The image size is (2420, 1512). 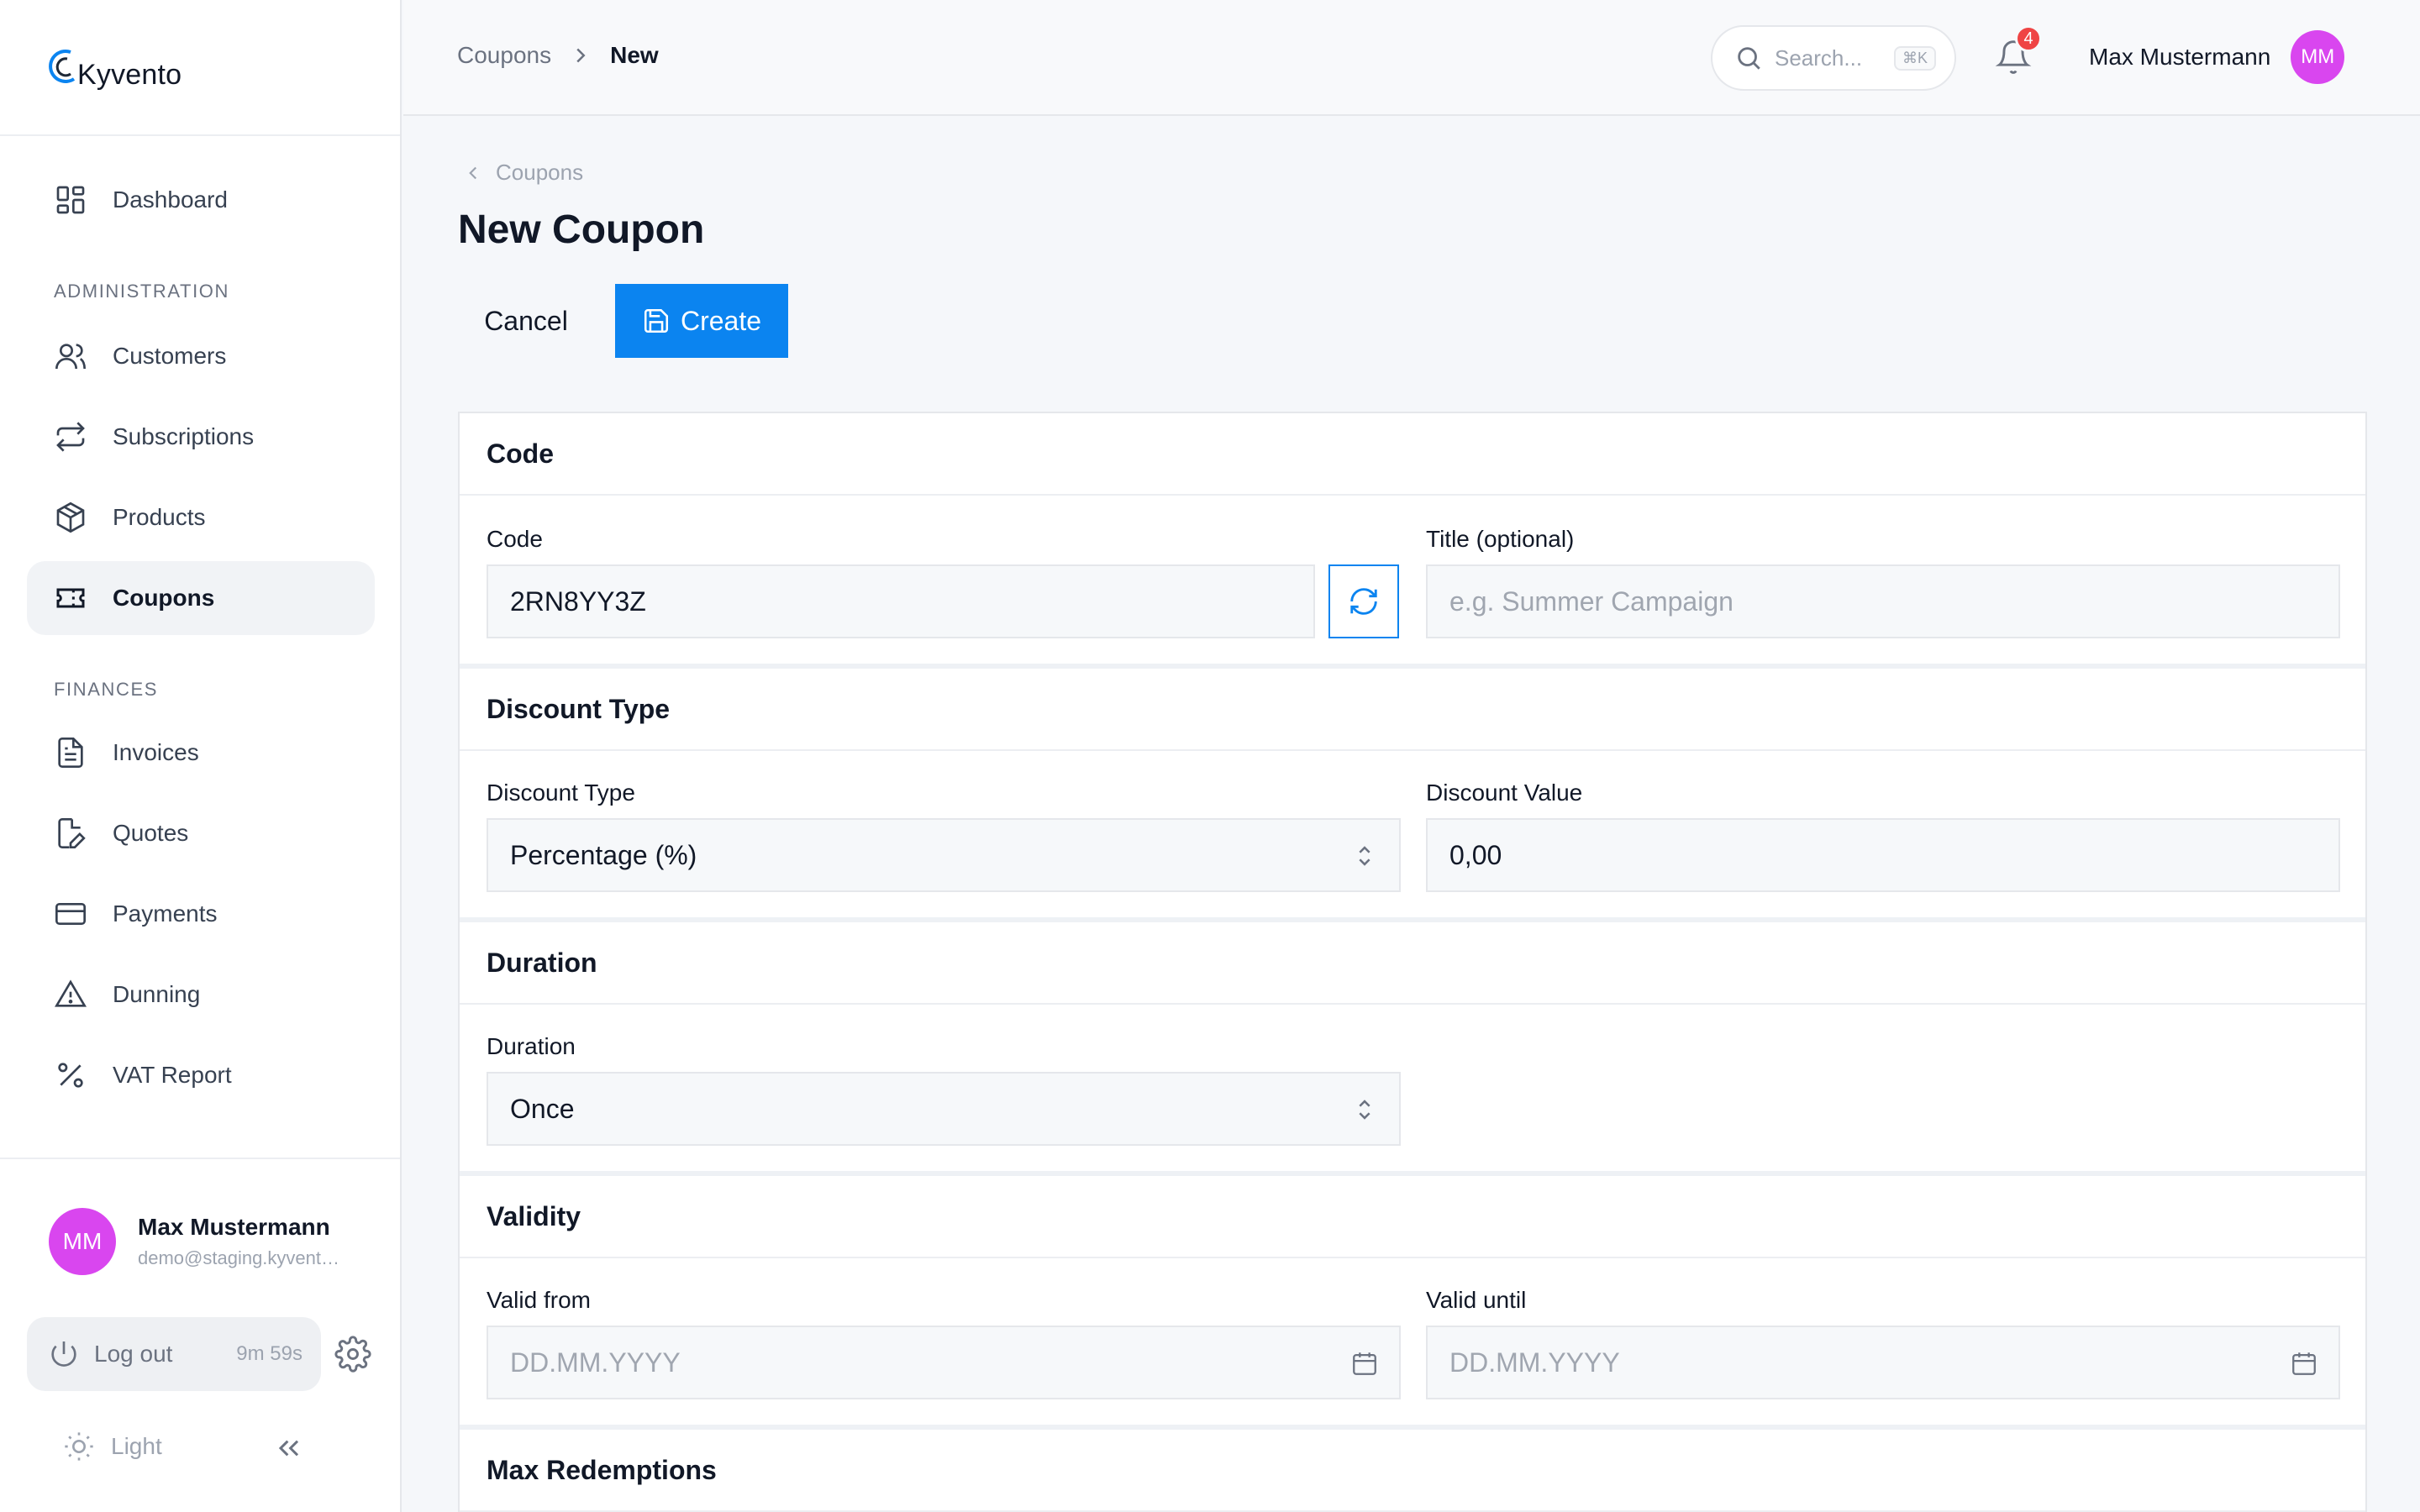 What do you see at coordinates (201, 833) in the screenshot?
I see `sidebar-item-quotes: Quotes` at bounding box center [201, 833].